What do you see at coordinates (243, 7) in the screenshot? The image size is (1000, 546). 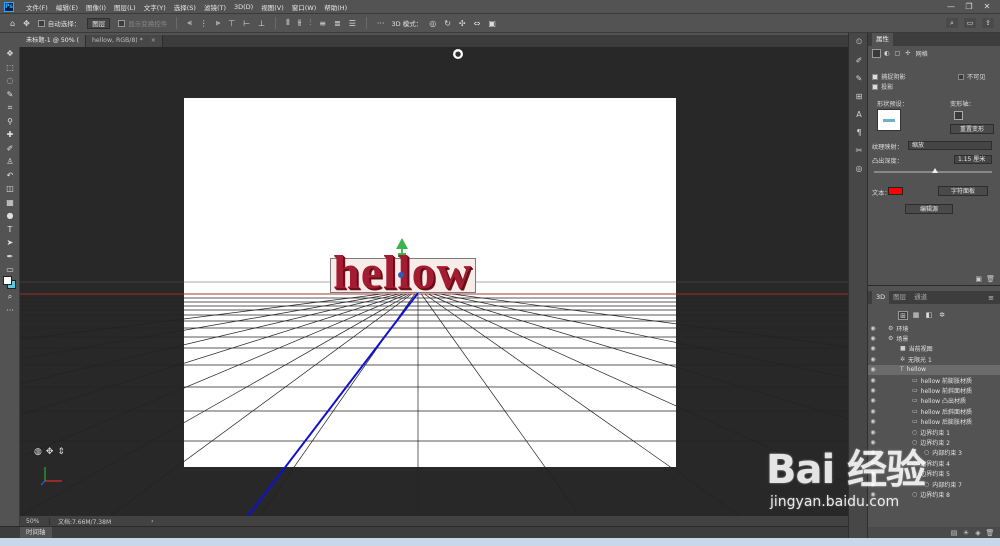 I see `menu-3d: 3D(D)` at bounding box center [243, 7].